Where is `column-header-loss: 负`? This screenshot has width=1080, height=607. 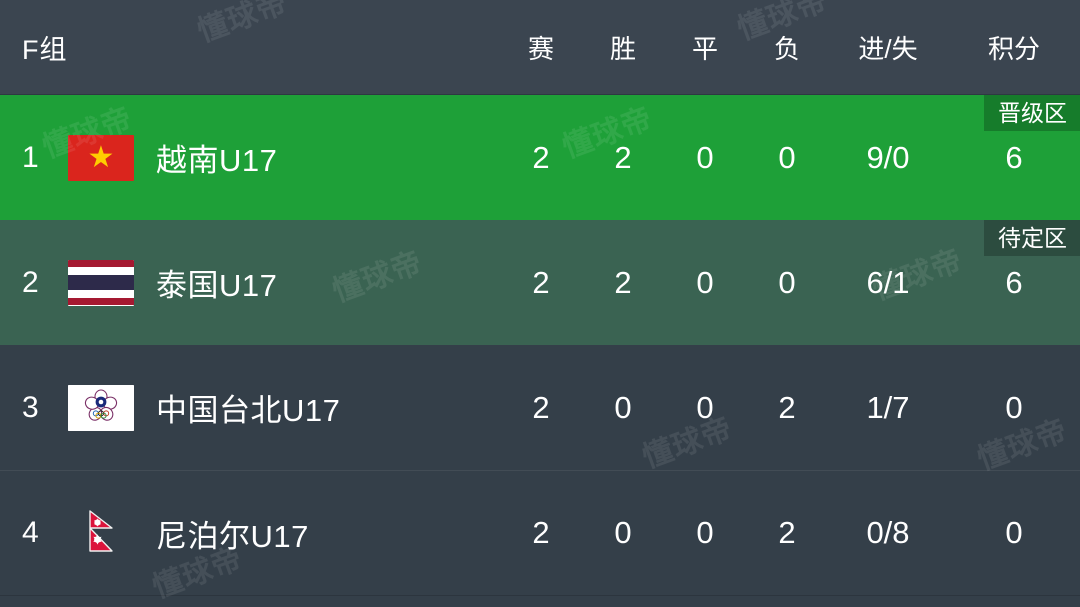
column-header-loss: 负 is located at coordinates (786, 48).